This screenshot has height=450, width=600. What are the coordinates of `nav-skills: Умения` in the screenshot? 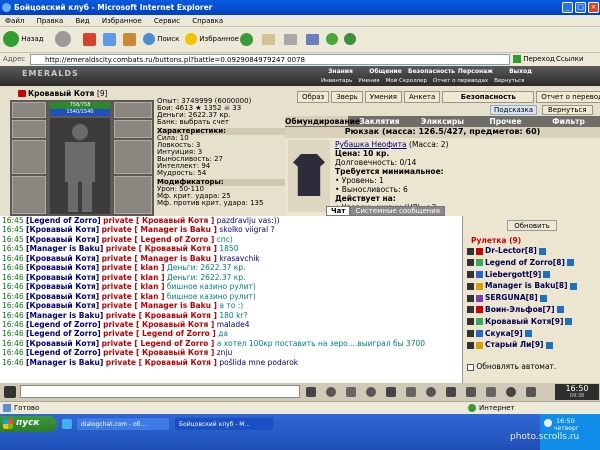 It's located at (368, 81).